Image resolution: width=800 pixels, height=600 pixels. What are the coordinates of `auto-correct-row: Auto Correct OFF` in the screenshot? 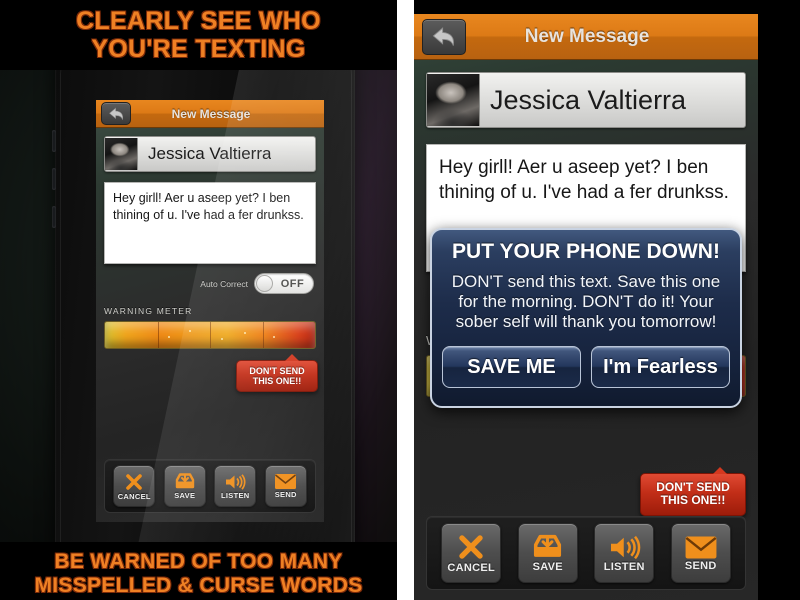 It's located at (210, 279).